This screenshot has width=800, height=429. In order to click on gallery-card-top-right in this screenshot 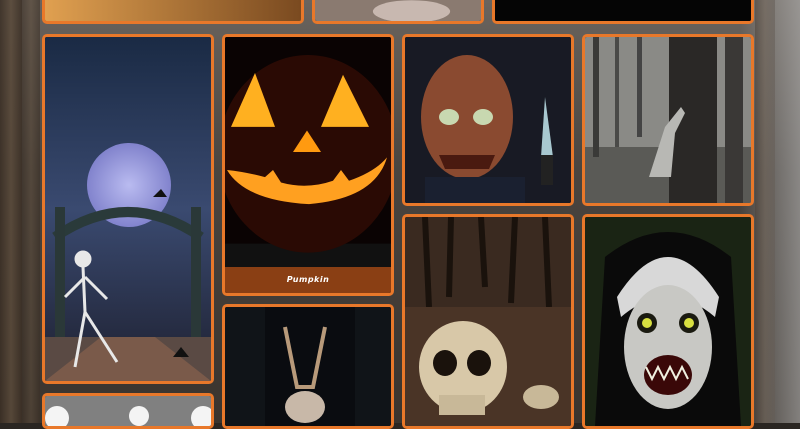, I will do `click(623, 12)`.